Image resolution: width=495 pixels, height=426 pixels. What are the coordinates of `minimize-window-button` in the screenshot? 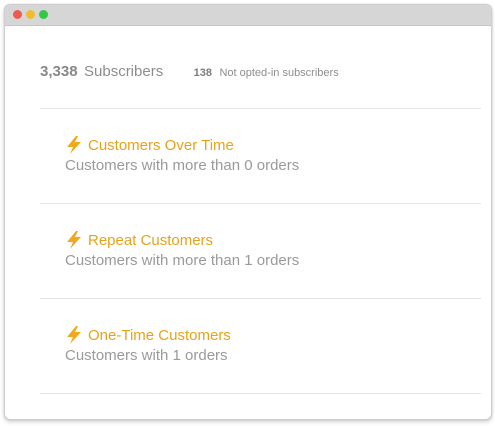 It's located at (30, 14).